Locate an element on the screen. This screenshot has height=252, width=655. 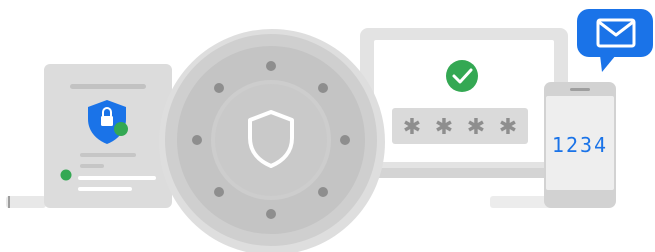
status-dot is located at coordinates (121, 129).